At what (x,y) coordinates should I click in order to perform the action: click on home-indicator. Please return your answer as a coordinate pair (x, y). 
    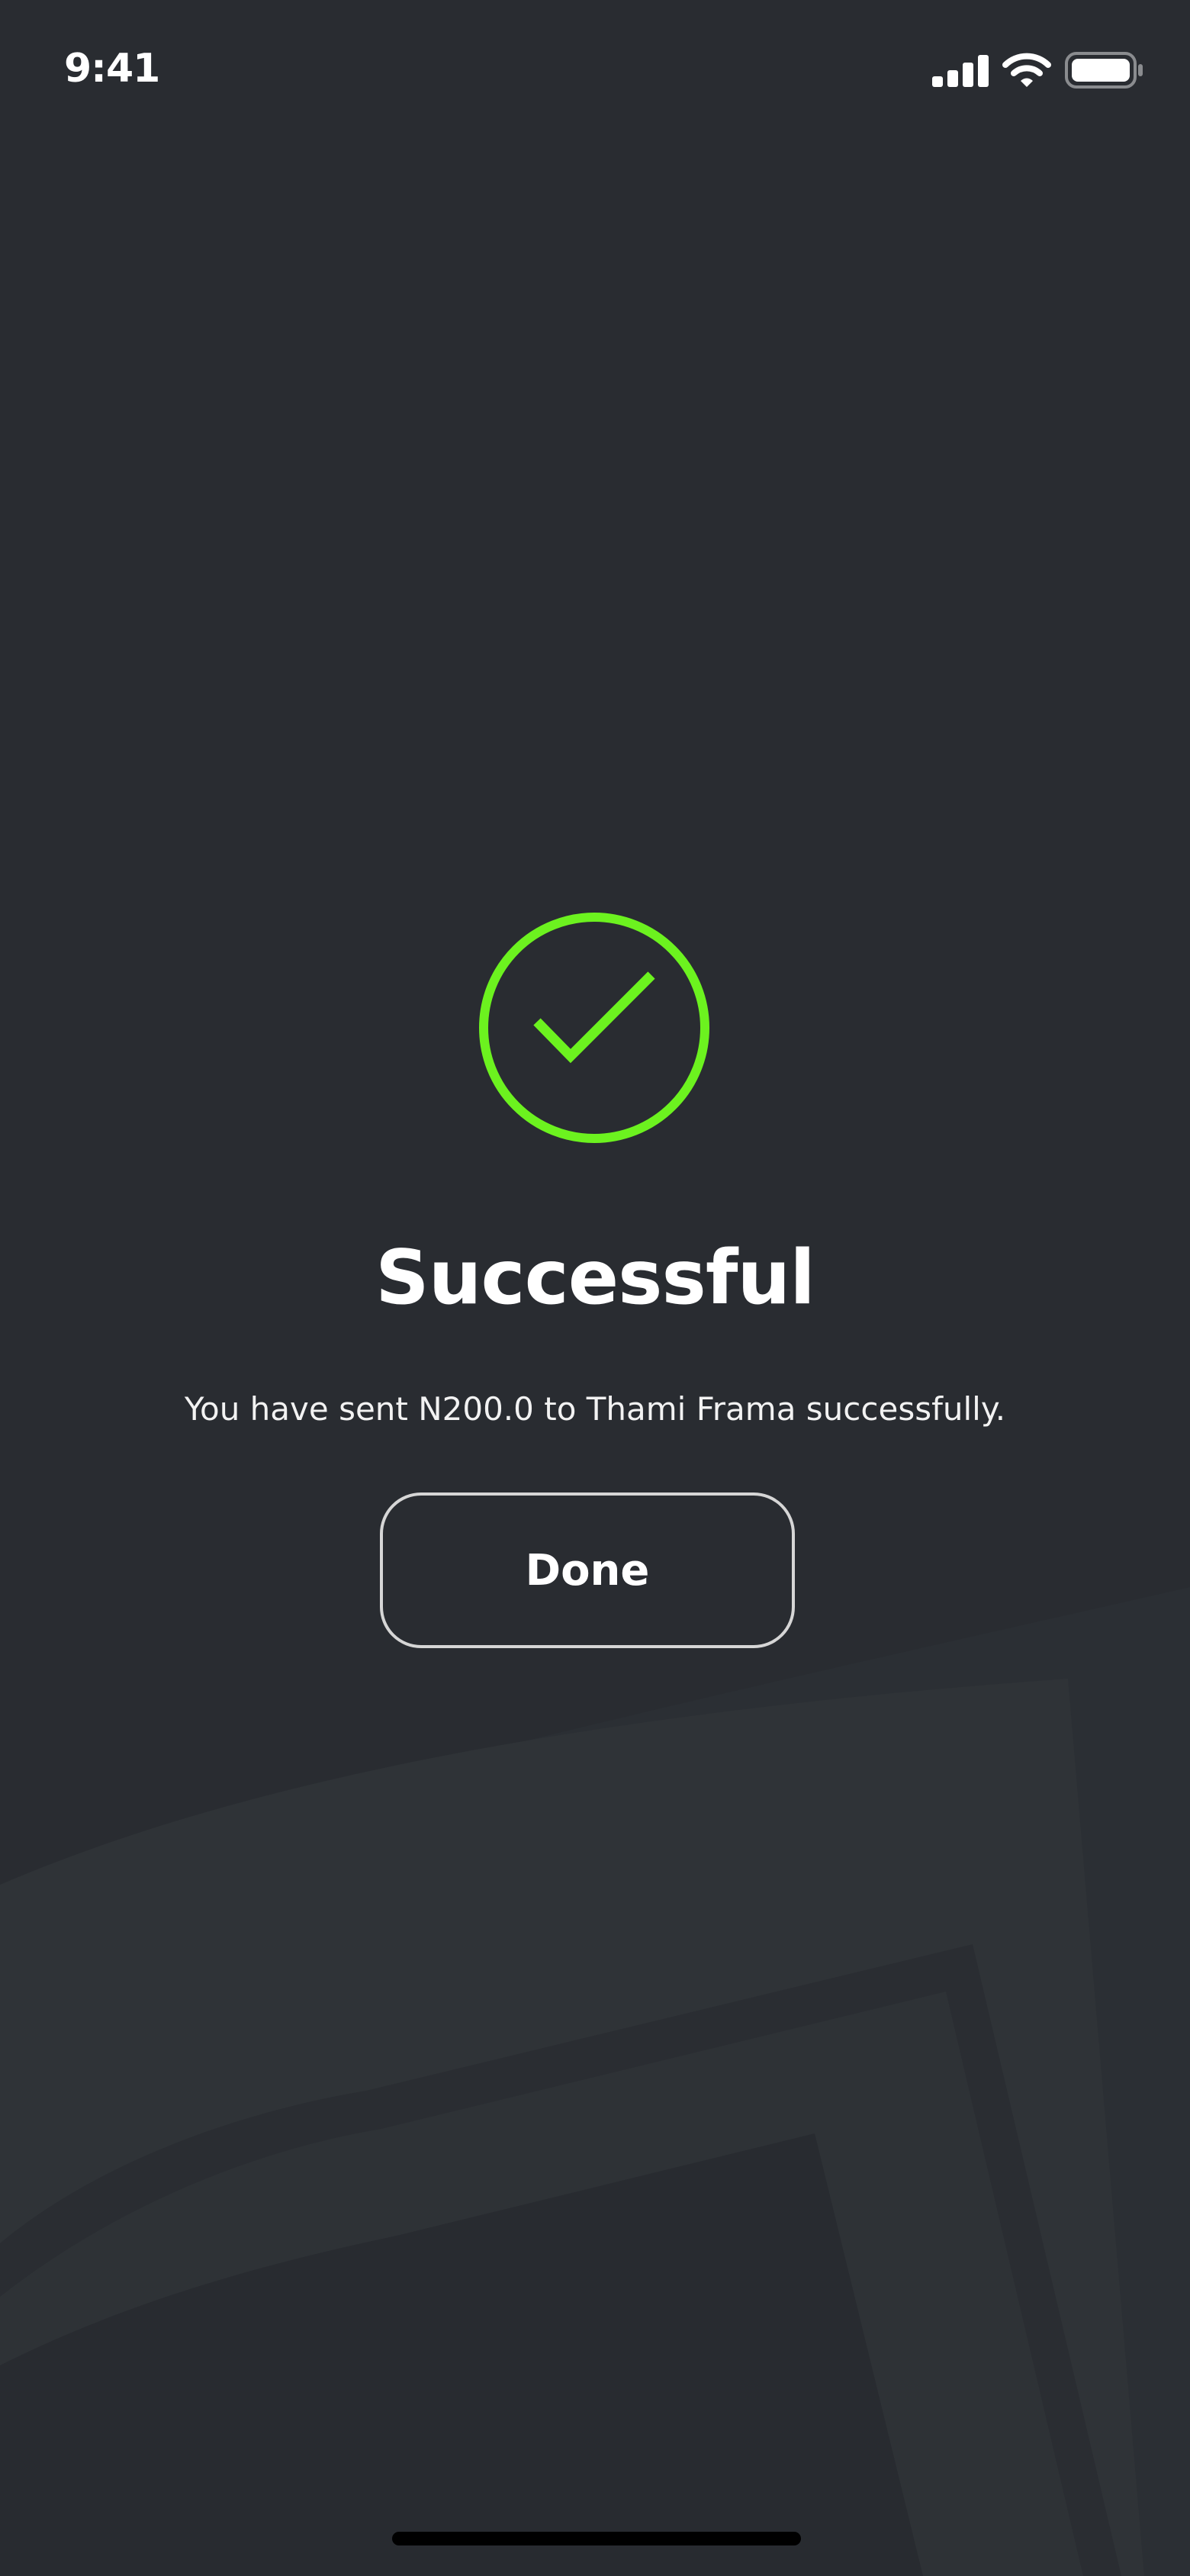
    Looking at the image, I should click on (596, 2538).